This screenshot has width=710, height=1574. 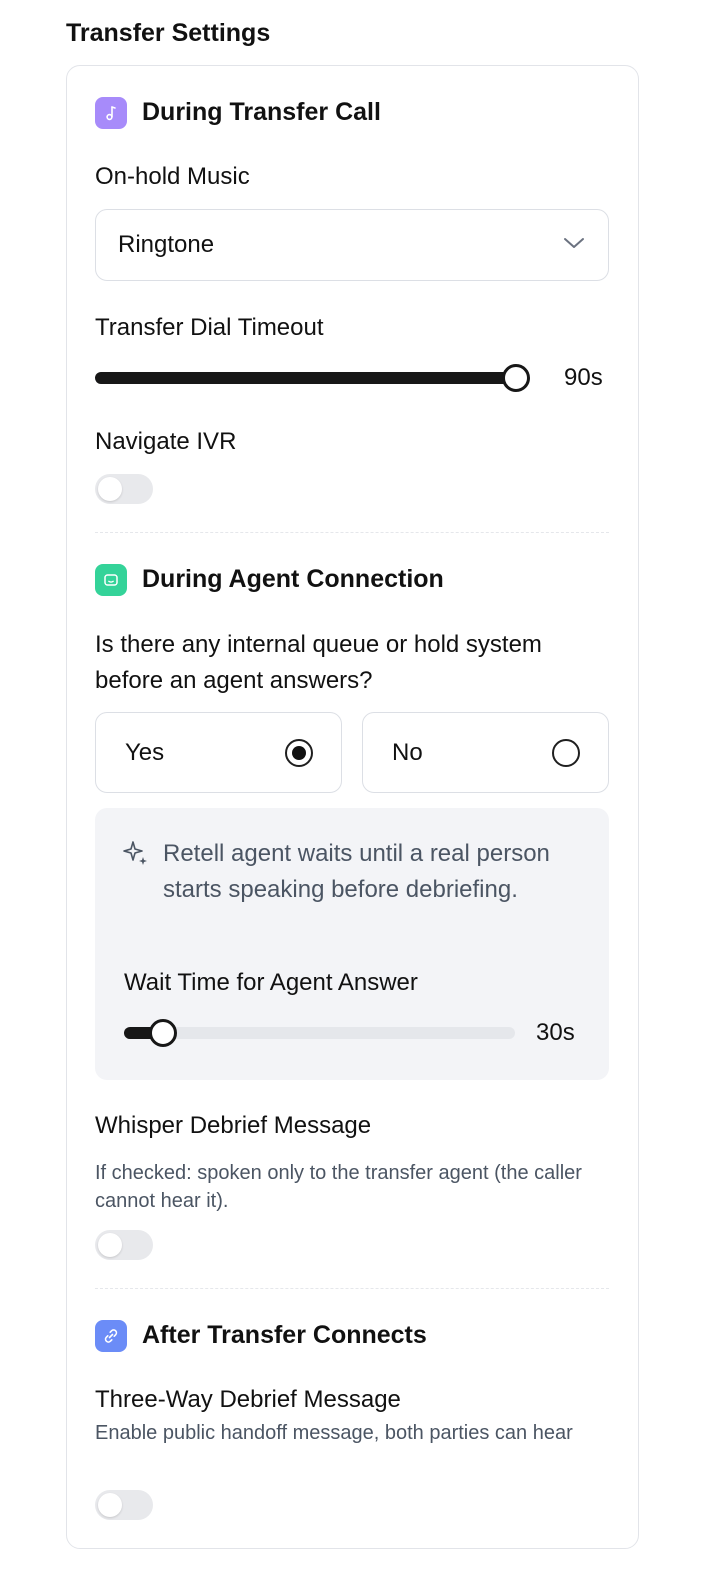 I want to click on transfer-dial-timeout-slider, so click(x=312, y=378).